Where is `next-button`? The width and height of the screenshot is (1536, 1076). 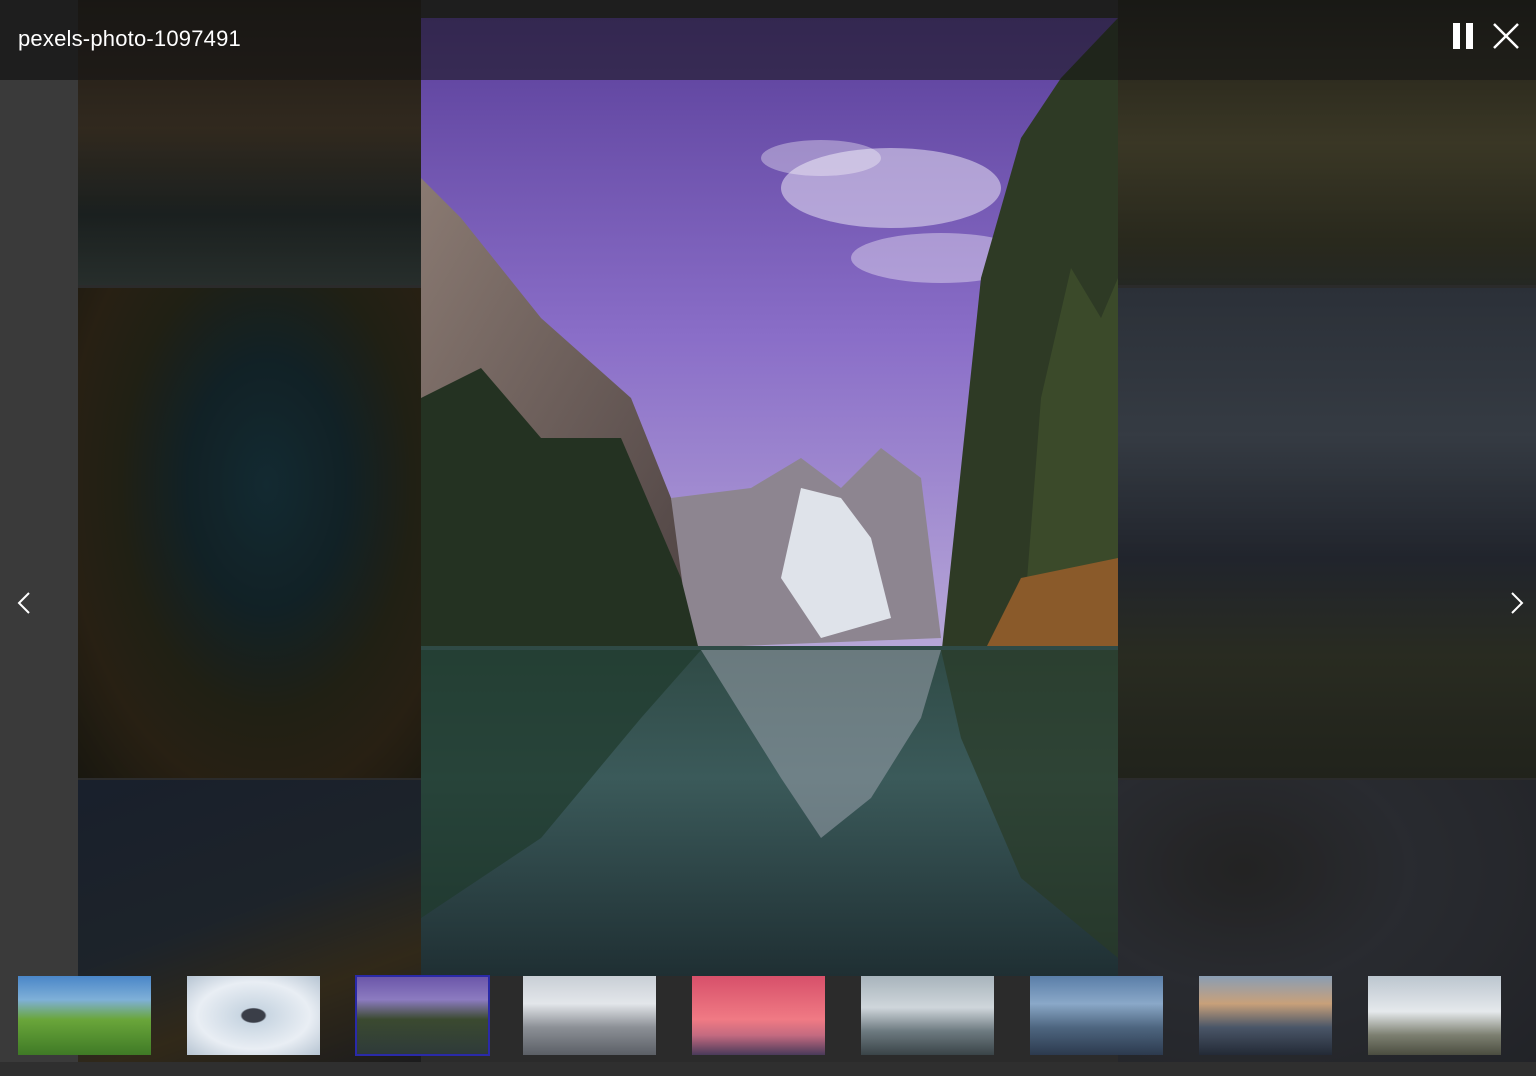
next-button is located at coordinates (1517, 603).